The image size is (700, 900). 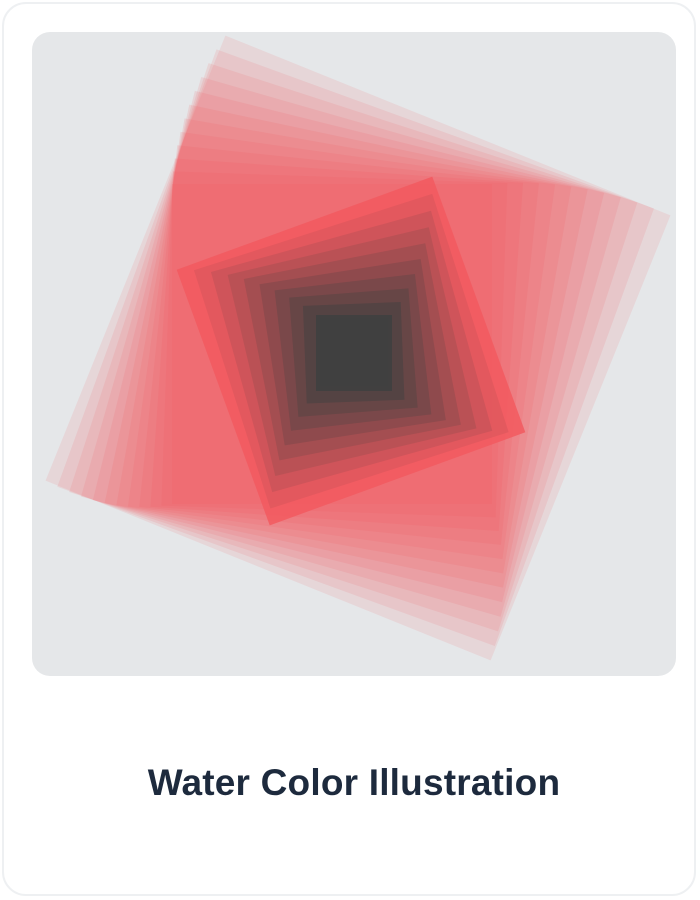 I want to click on watercolor-layer, so click(x=354, y=352).